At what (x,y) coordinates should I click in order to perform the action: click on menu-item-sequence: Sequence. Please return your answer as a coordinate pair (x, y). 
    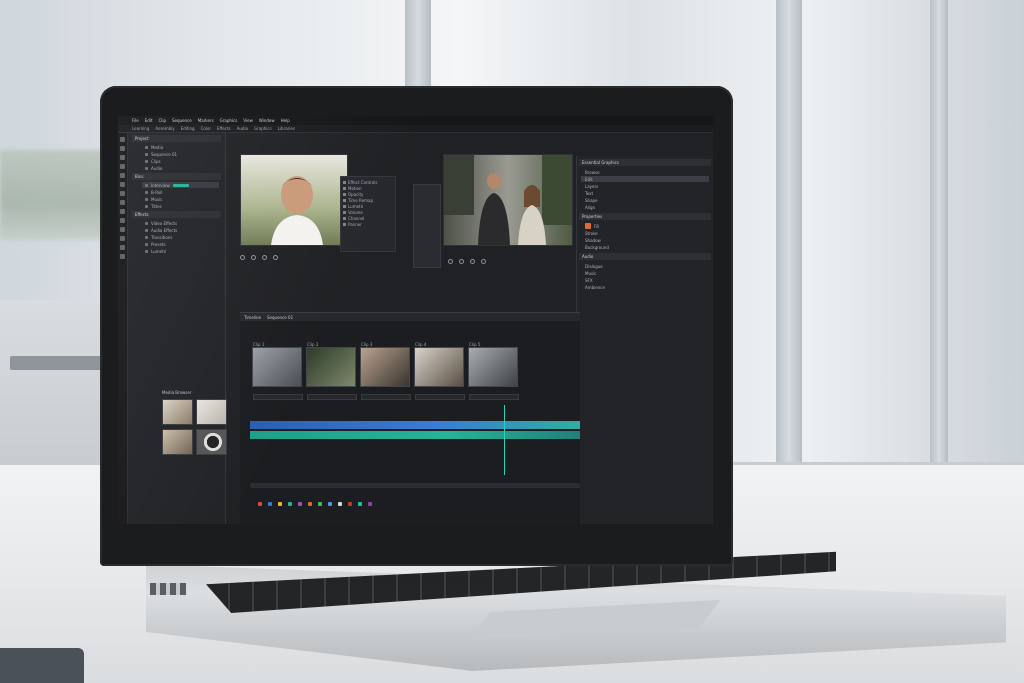
    Looking at the image, I should click on (182, 120).